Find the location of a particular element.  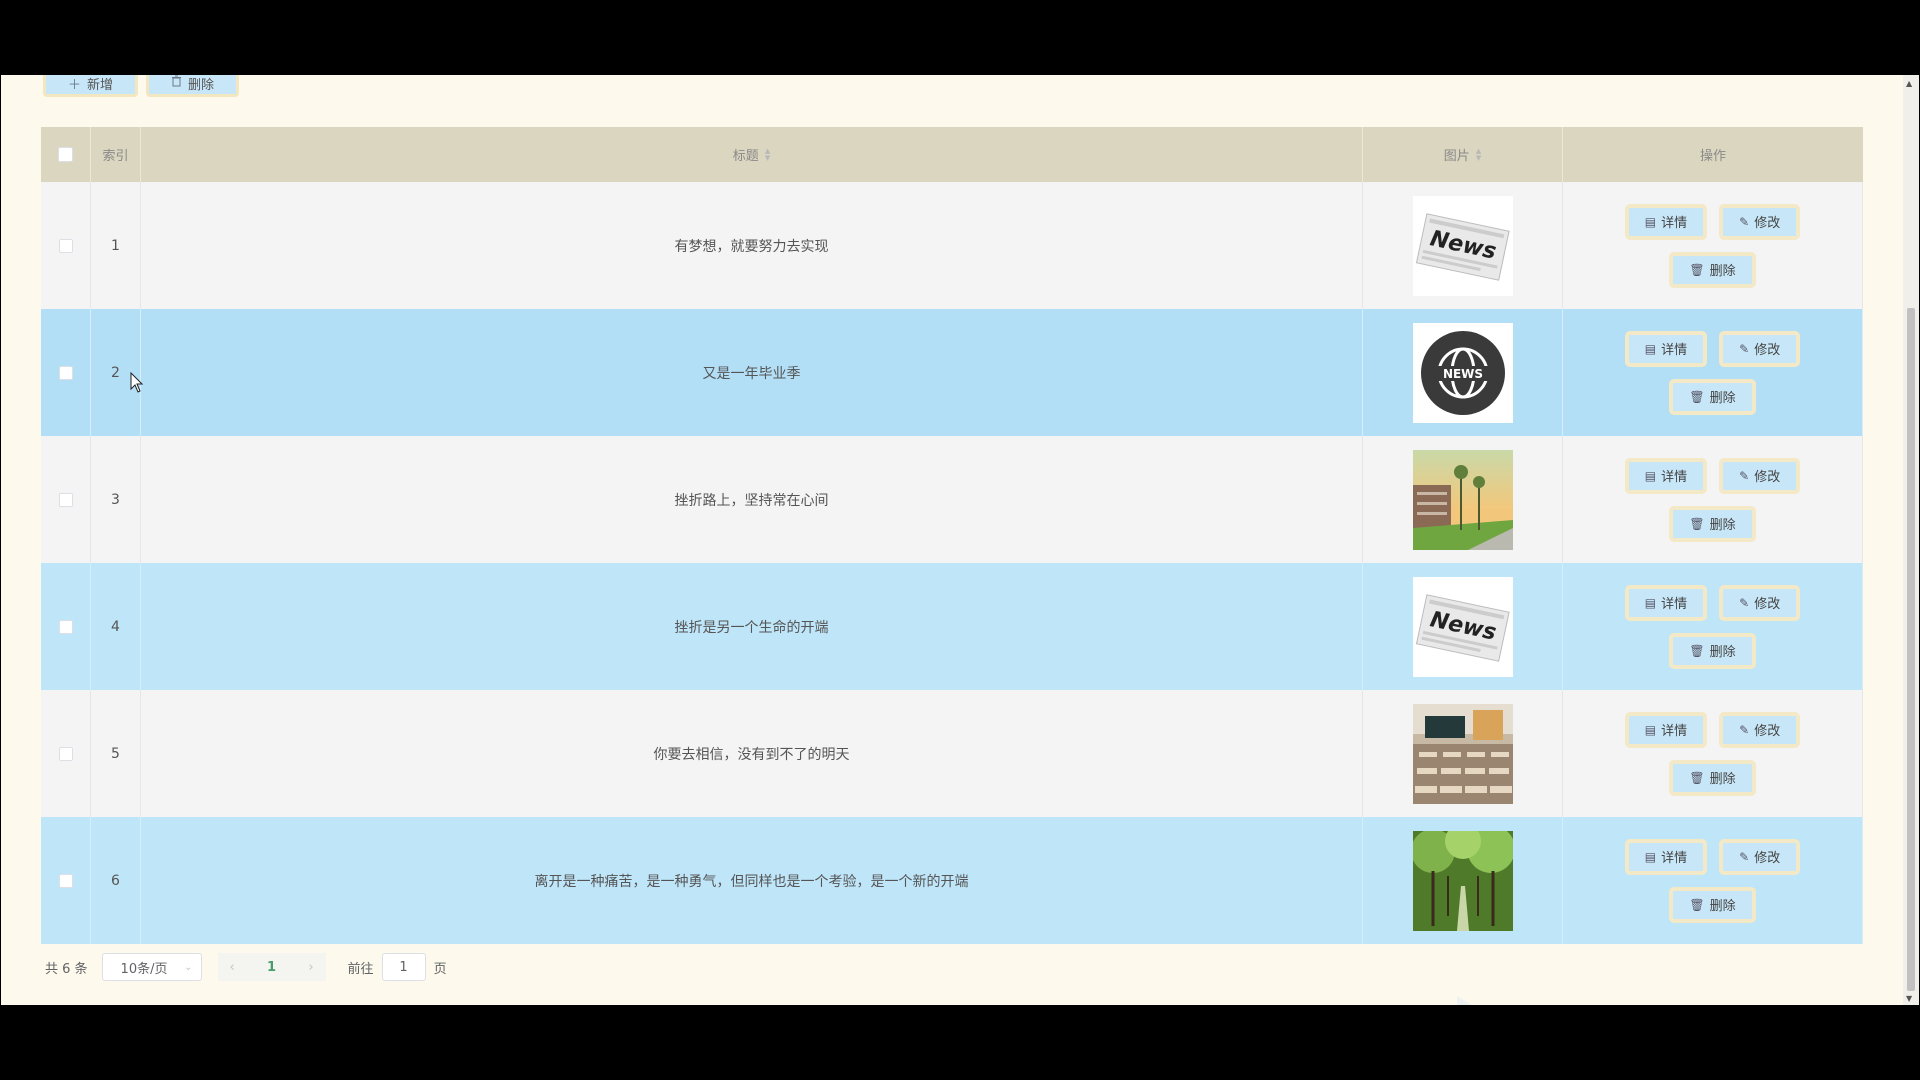

table-header: 索引 标题 ▲ ▼ 图片 ▲ ▼ 操作 is located at coordinates (952, 154).